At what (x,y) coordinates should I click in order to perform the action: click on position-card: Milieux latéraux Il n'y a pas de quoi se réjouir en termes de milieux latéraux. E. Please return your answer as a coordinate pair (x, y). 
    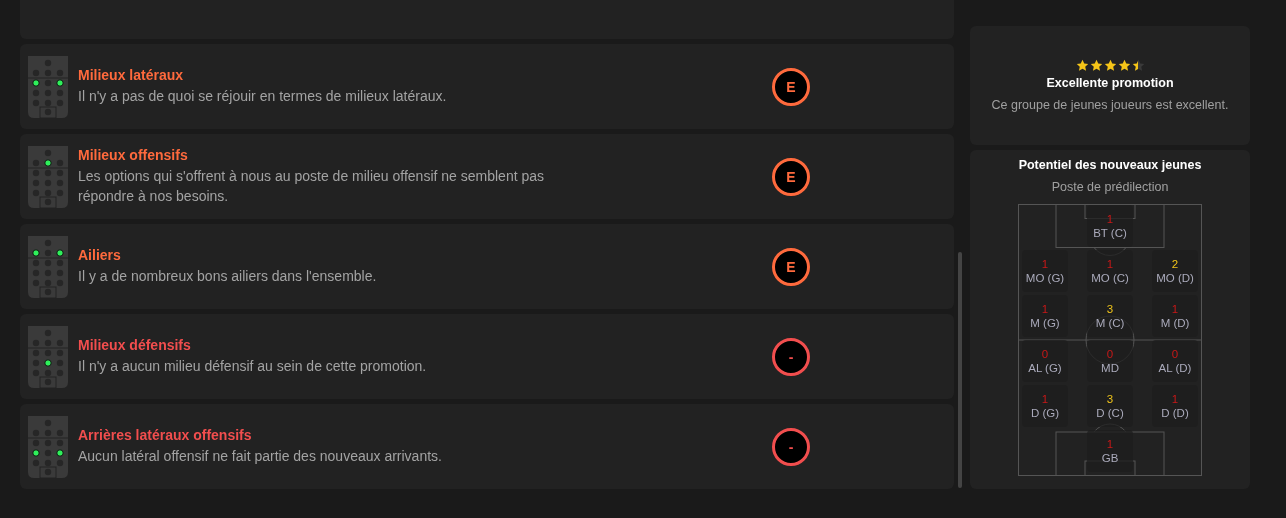
    Looking at the image, I should click on (487, 86).